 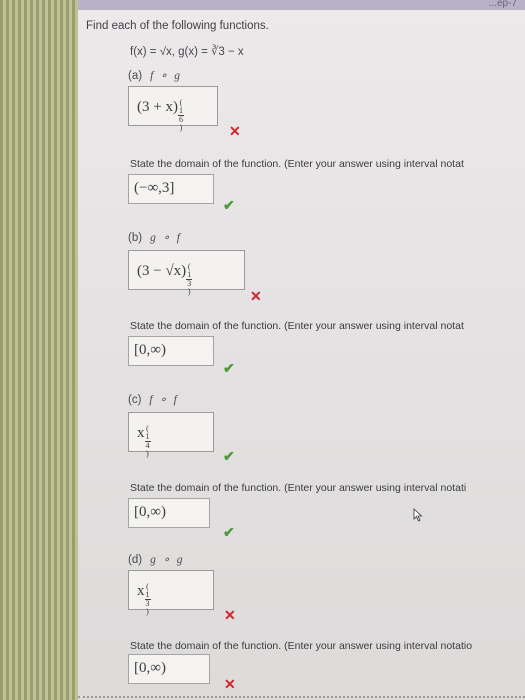 I want to click on part-c-comp: f ∘ f, so click(x=164, y=400).